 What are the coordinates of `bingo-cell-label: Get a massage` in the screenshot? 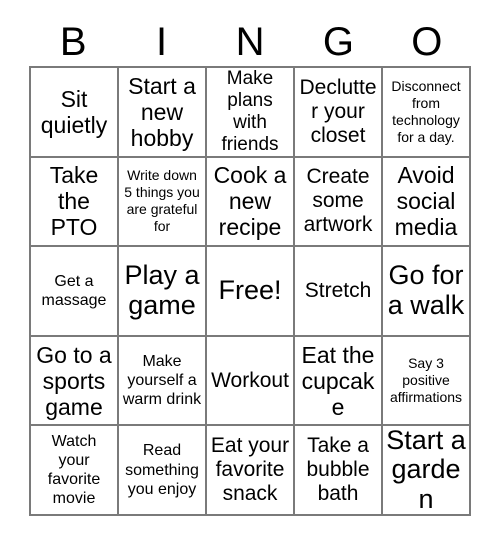 It's located at (74, 290).